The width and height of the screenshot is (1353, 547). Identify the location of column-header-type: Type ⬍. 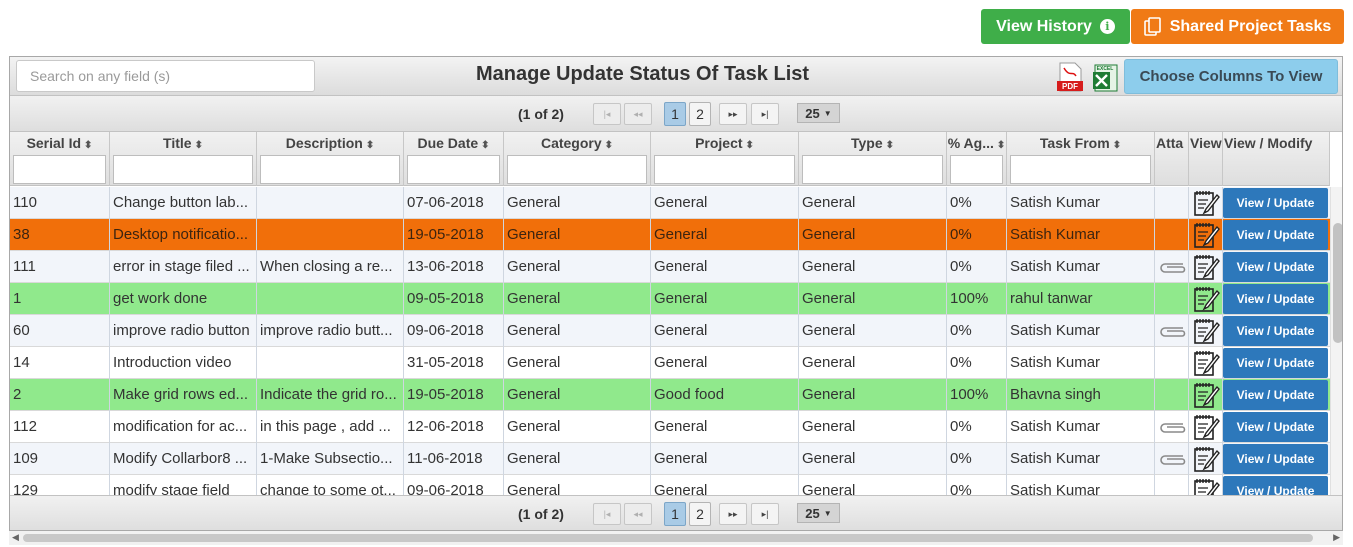
(873, 159).